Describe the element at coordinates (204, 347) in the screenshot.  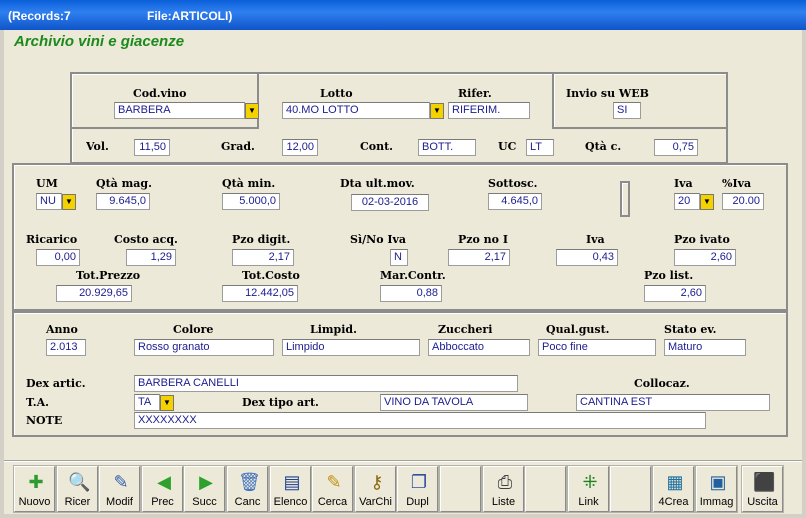
I see `colore-field: Rosso granato` at that location.